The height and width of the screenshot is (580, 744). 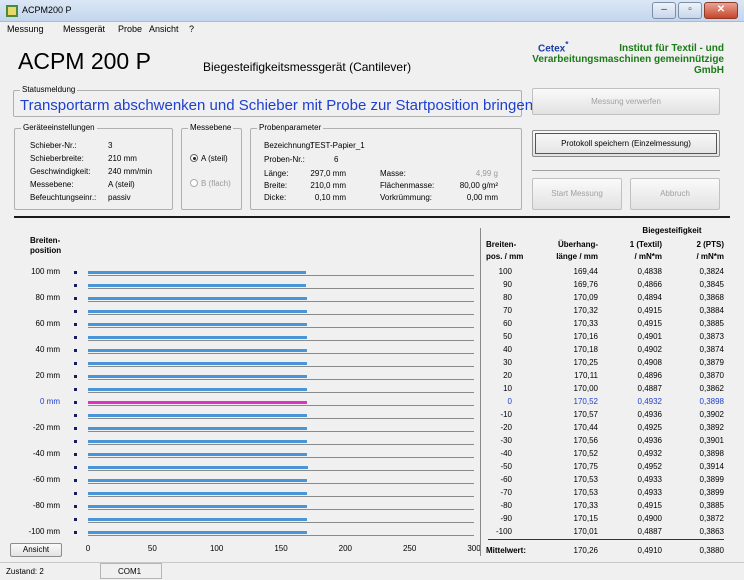 What do you see at coordinates (506, 453) in the screenshot?
I see `table-cell: -40` at bounding box center [506, 453].